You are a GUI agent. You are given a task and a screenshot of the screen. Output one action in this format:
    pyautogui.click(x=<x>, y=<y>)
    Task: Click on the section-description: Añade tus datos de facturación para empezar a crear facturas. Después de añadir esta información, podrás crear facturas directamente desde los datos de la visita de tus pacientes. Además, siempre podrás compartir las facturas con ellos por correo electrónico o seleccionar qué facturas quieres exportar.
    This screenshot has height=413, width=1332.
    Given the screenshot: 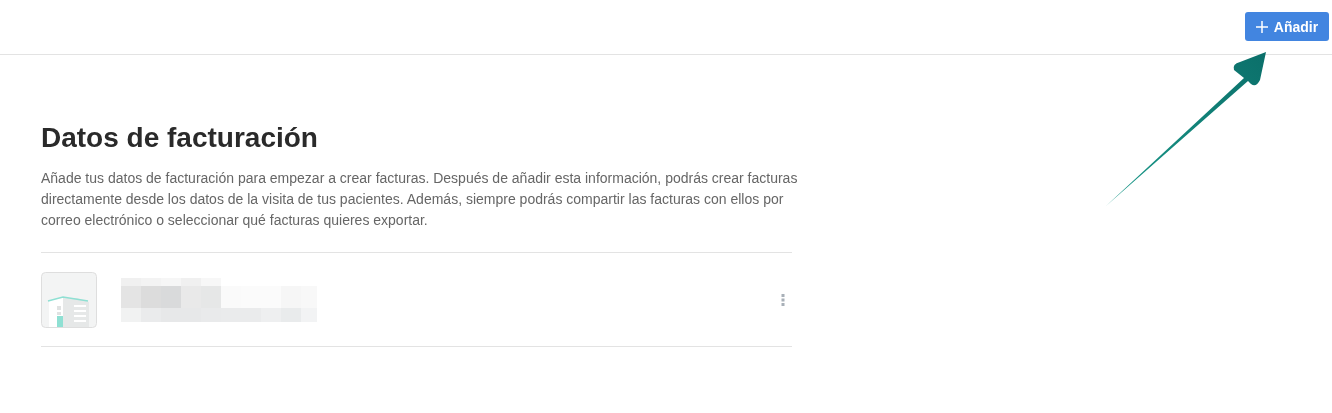 What is the action you would take?
    pyautogui.click(x=420, y=199)
    